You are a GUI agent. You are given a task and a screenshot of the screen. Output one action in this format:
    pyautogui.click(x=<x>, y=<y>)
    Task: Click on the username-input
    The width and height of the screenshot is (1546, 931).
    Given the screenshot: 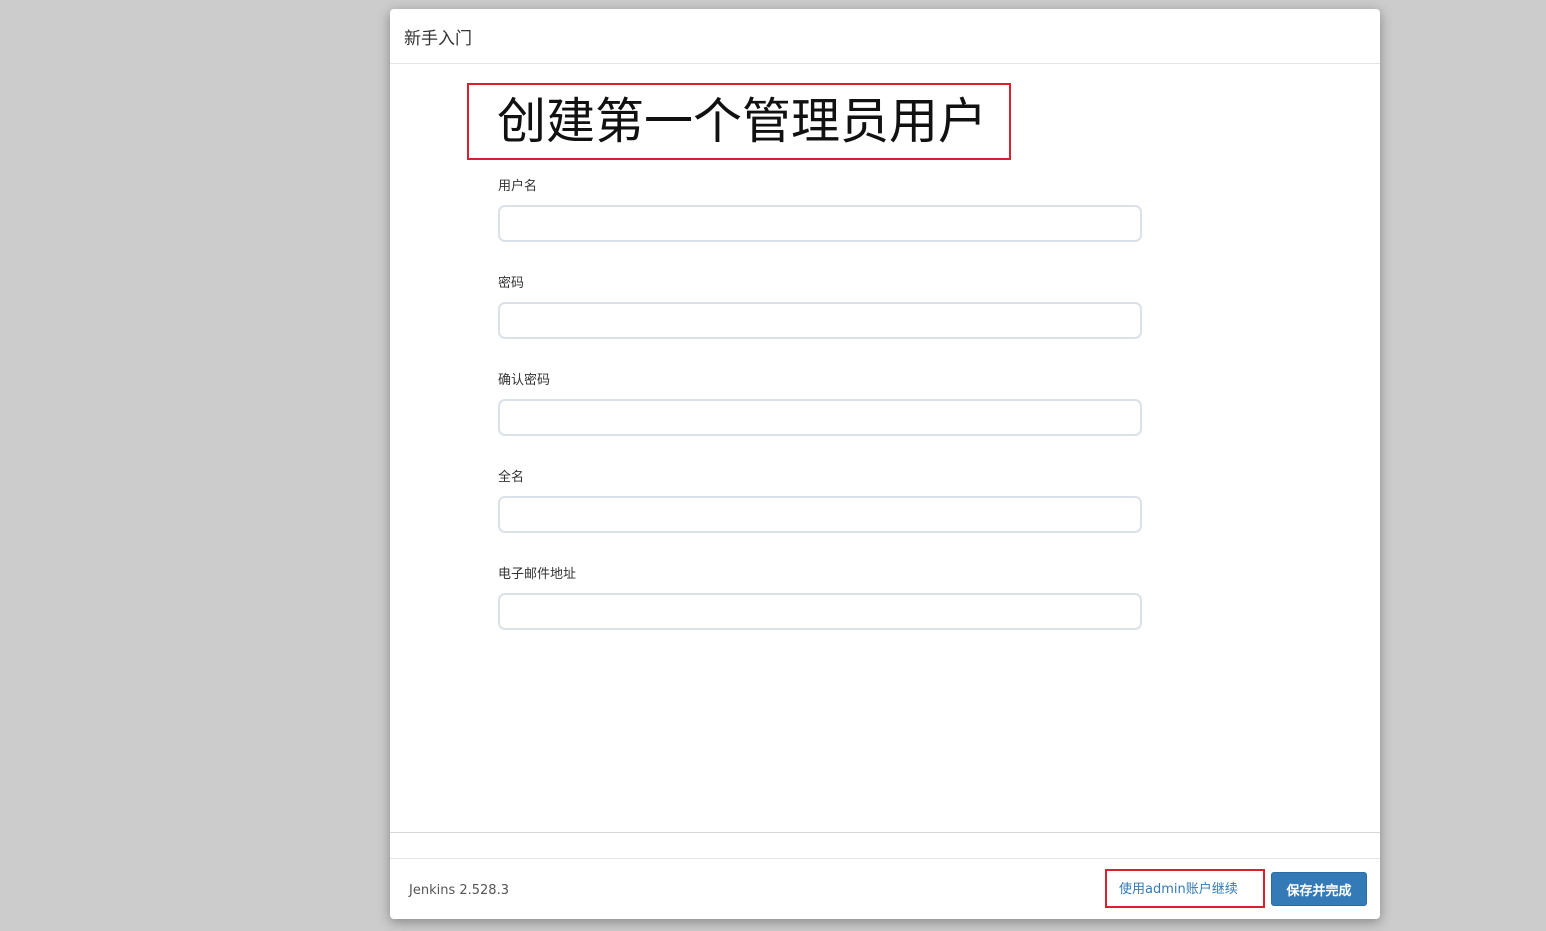 What is the action you would take?
    pyautogui.click(x=820, y=223)
    